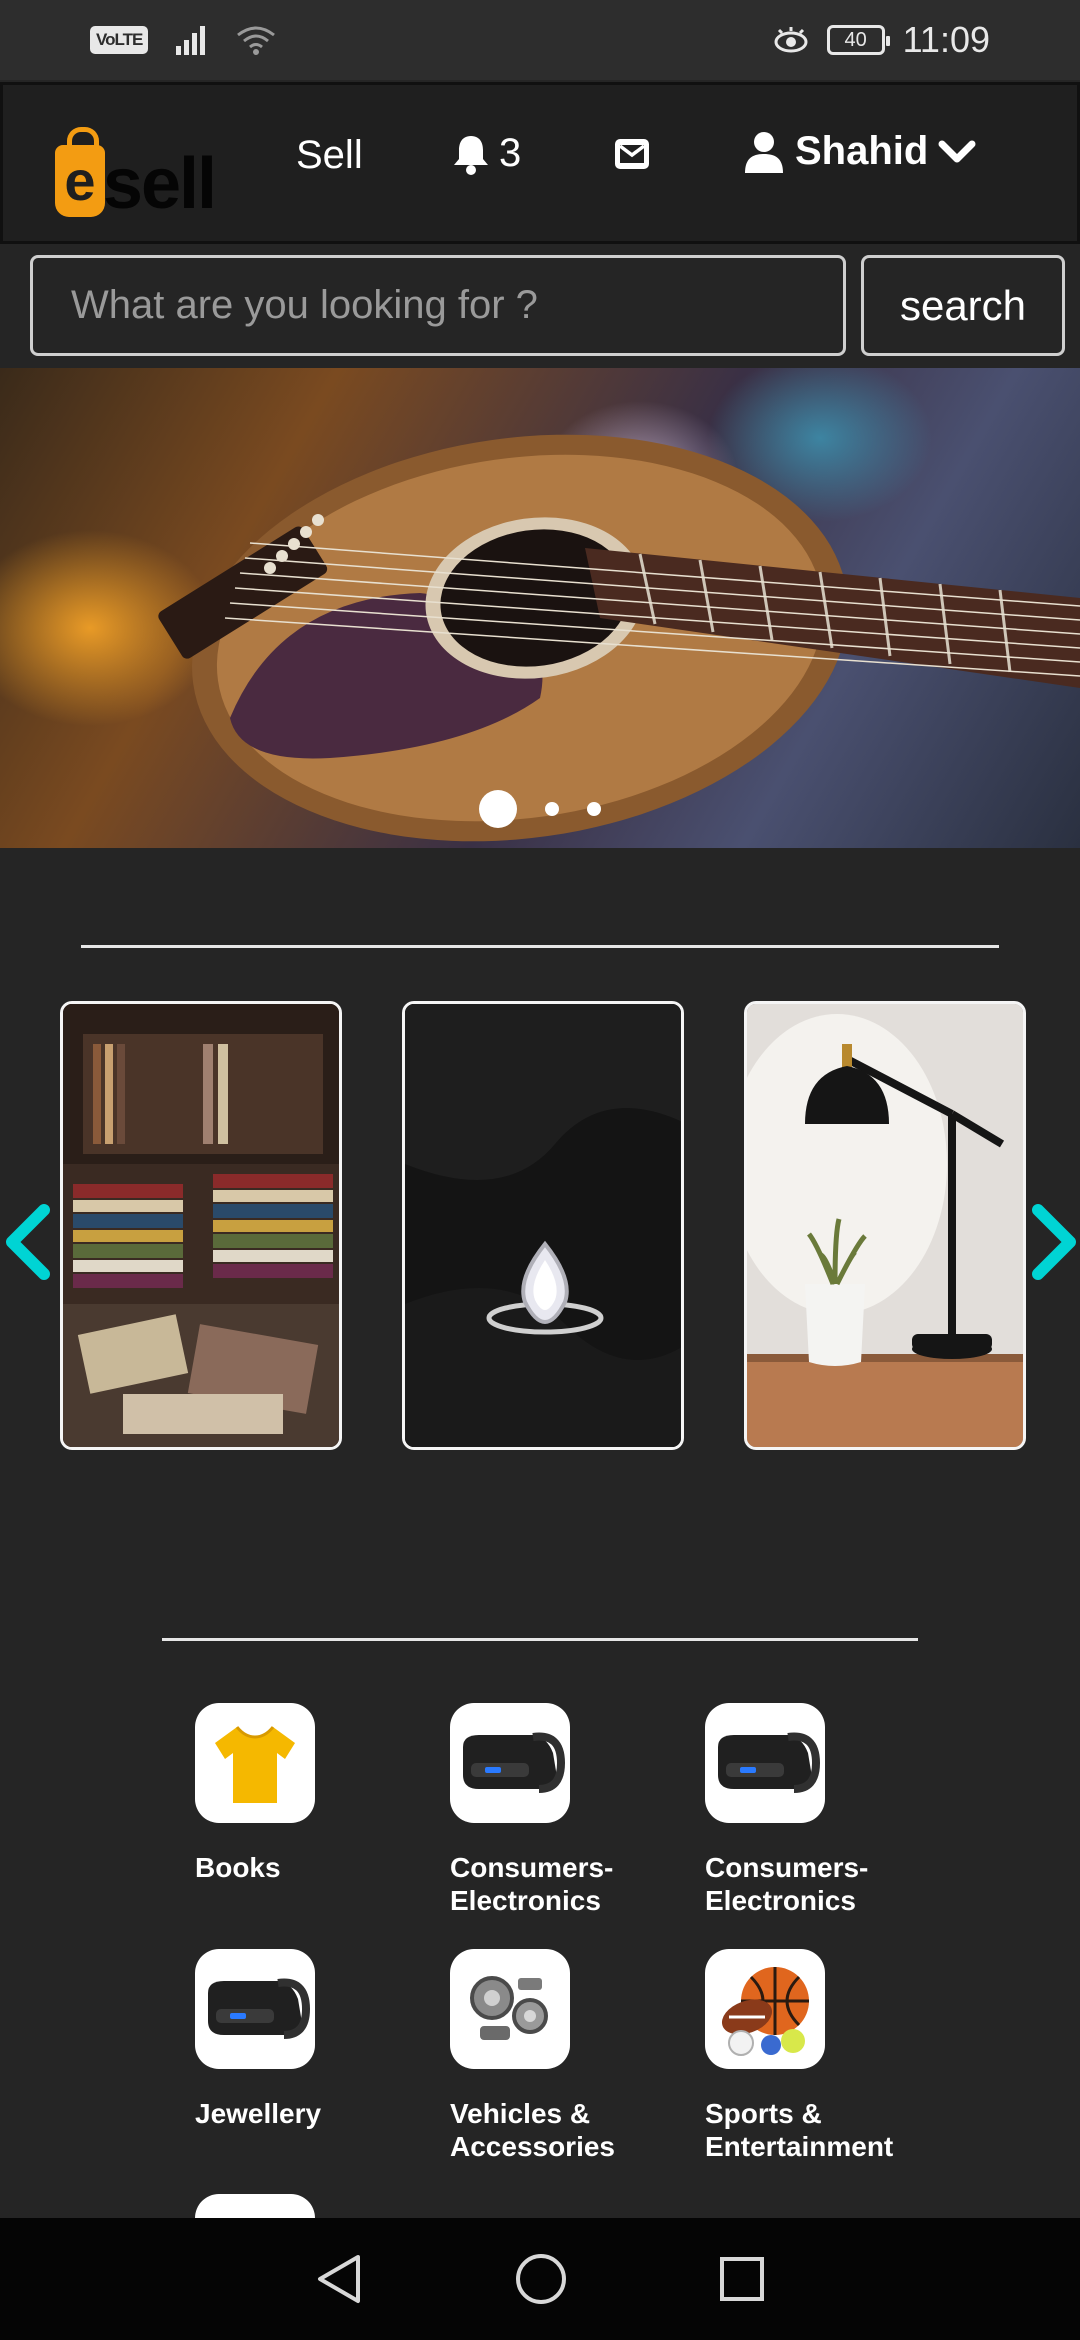 This screenshot has width=1080, height=2340. I want to click on notification-count: 3, so click(510, 153).